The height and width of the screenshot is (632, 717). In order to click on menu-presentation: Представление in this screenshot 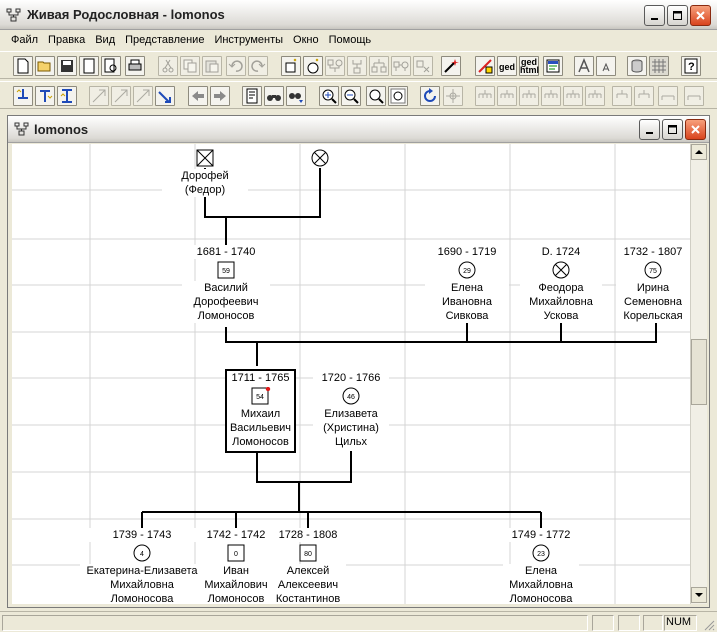, I will do `click(164, 40)`.